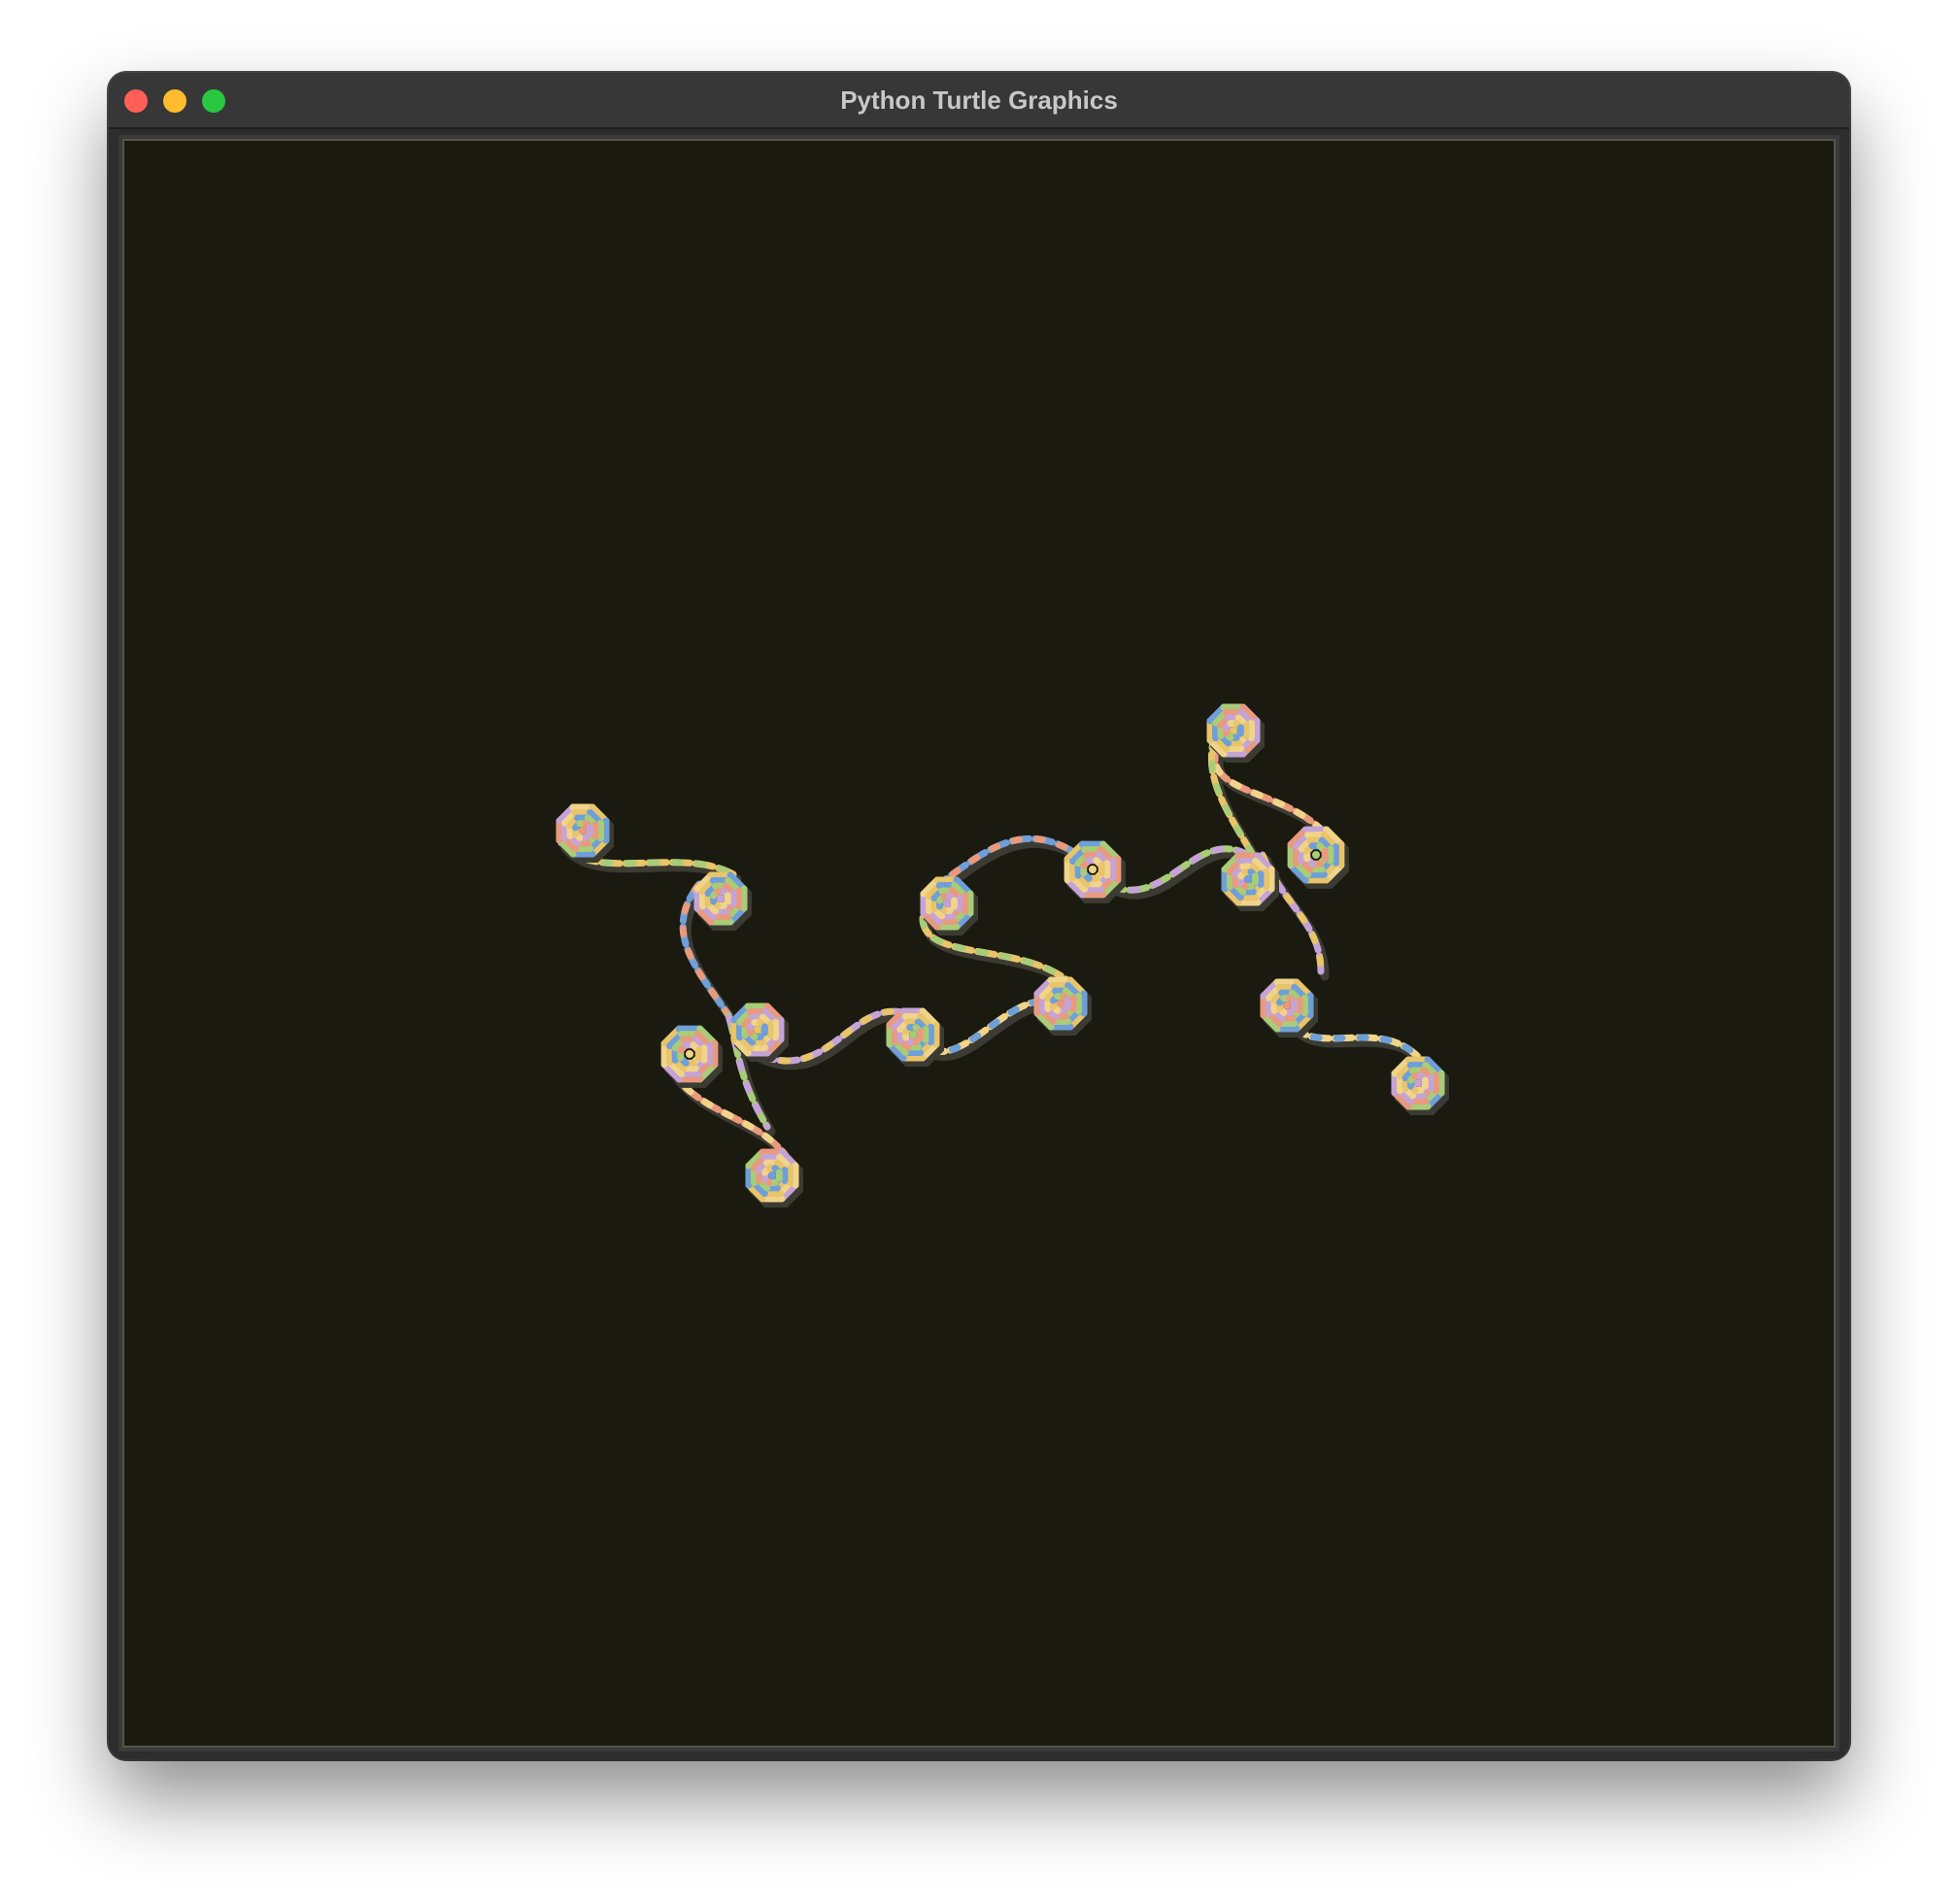 Image resolution: width=1958 pixels, height=1904 pixels. I want to click on swirl-drawing, so click(1003, 955).